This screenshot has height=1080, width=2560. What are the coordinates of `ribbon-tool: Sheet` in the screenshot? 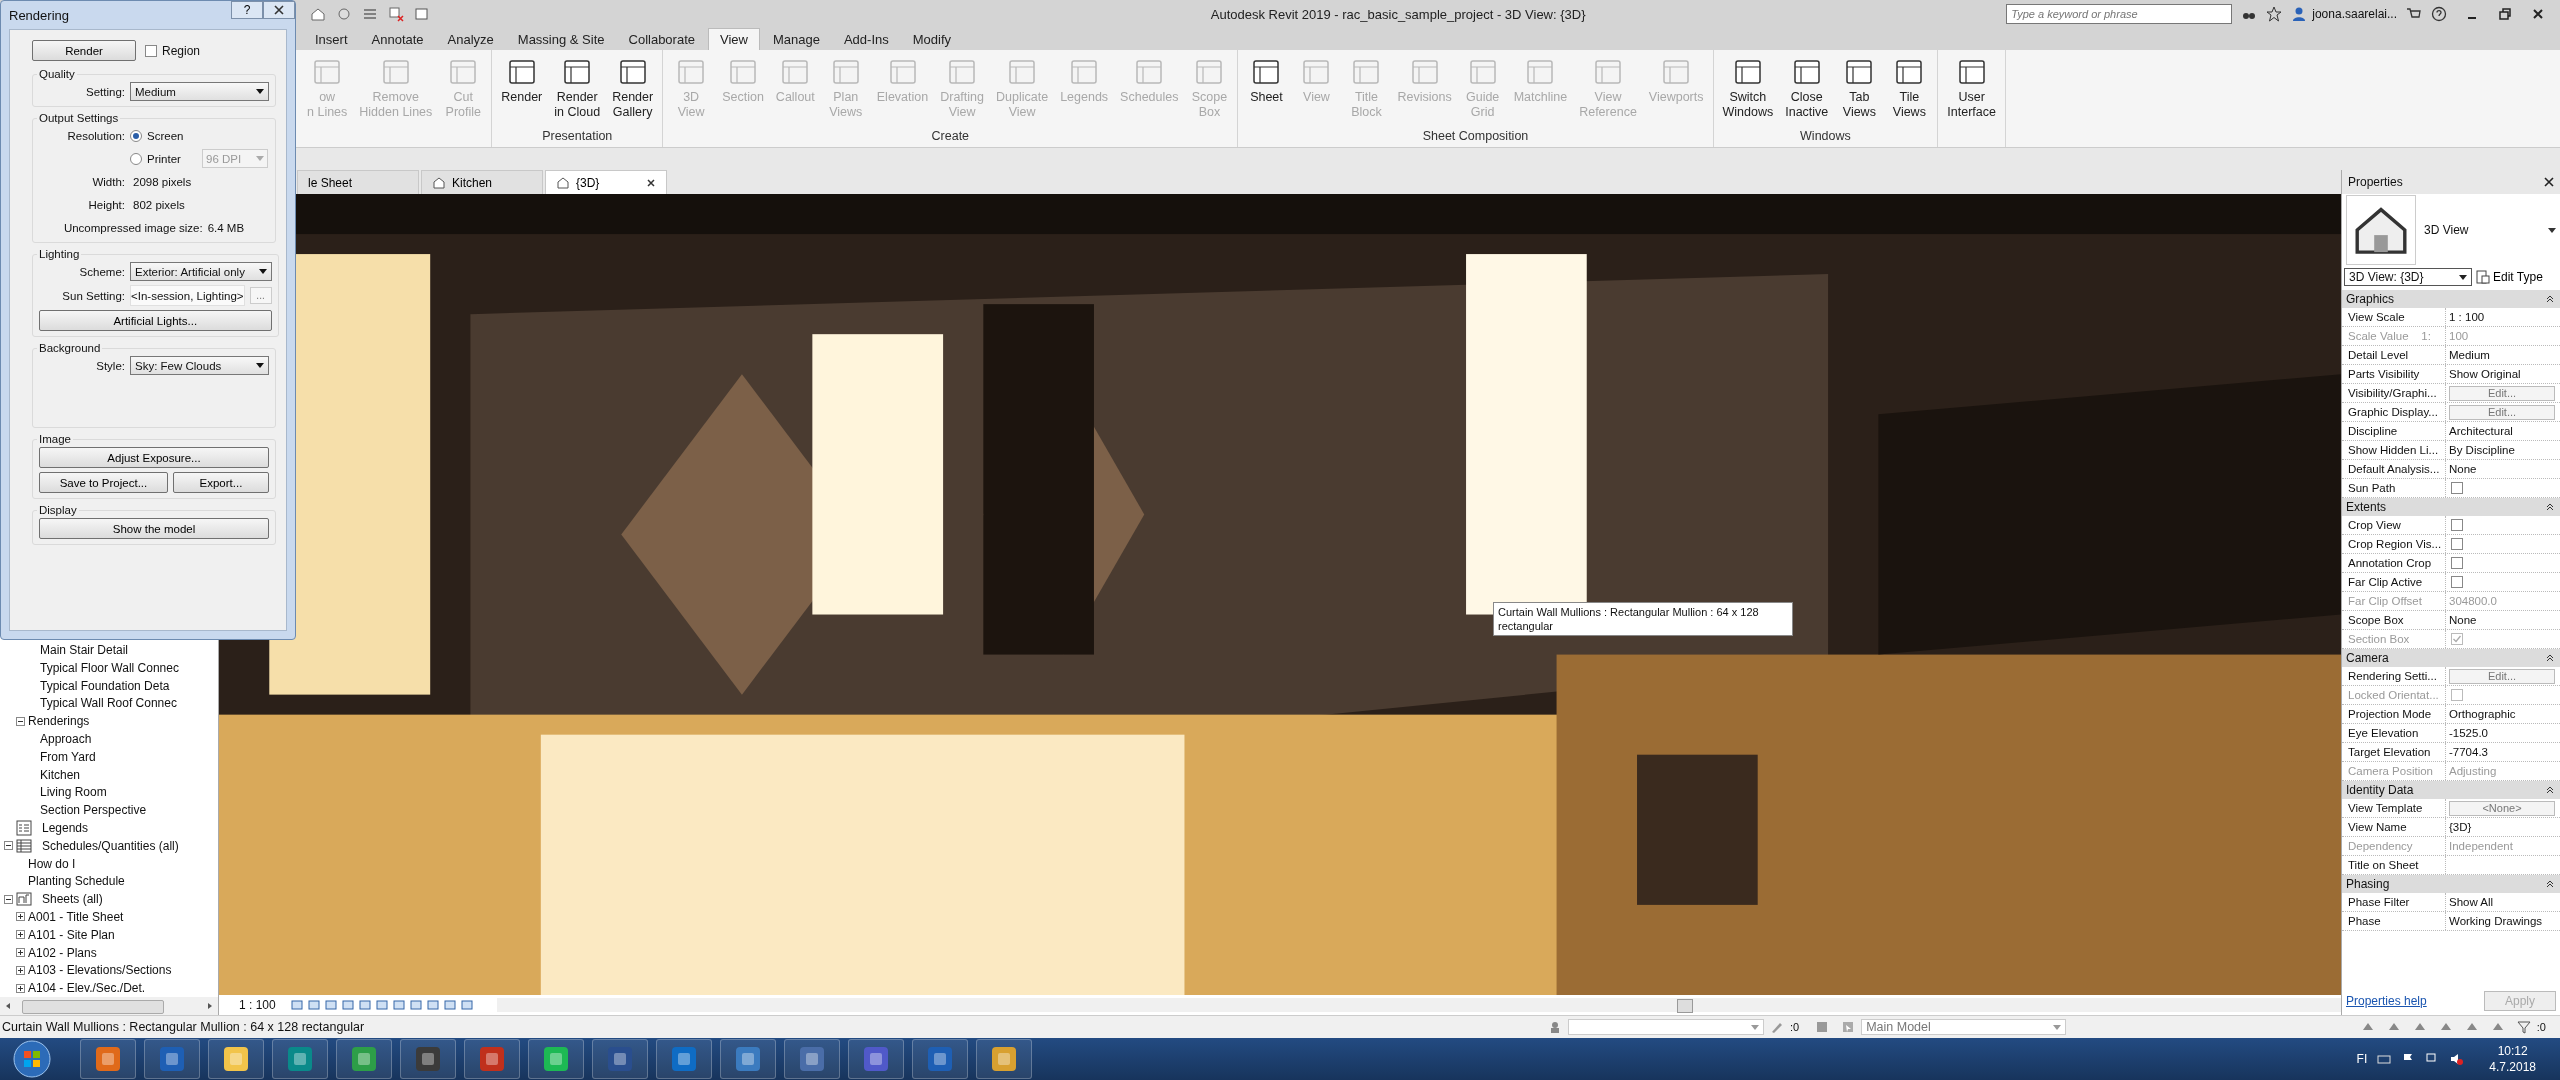 It's located at (1266, 90).